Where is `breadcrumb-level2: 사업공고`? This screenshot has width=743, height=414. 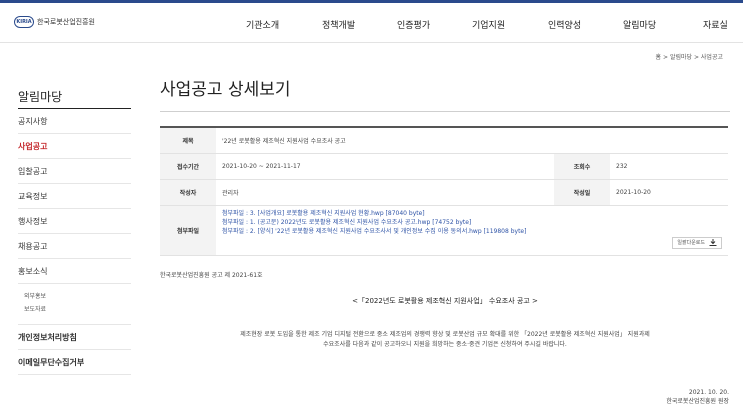 breadcrumb-level2: 사업공고 is located at coordinates (712, 57).